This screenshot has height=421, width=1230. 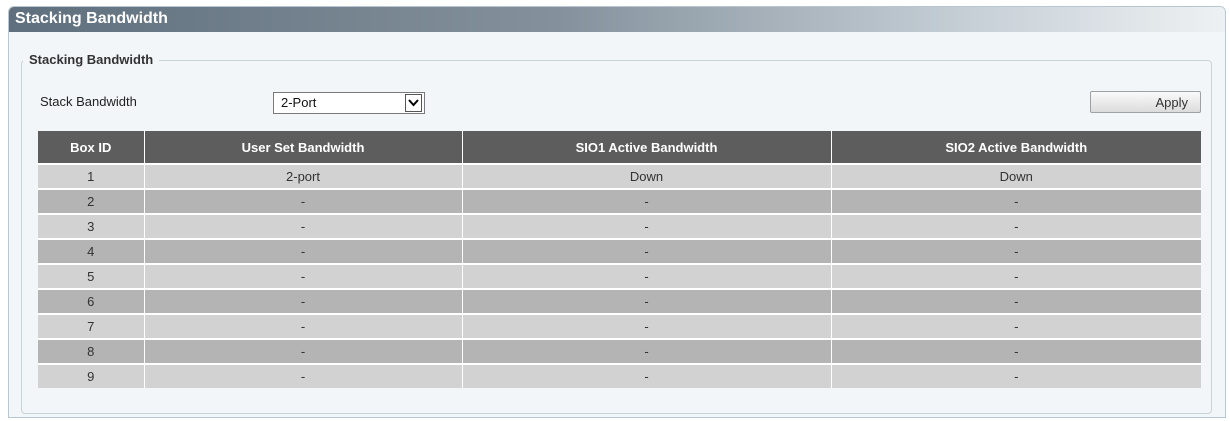 What do you see at coordinates (91, 276) in the screenshot?
I see `cell-box-id: 5` at bounding box center [91, 276].